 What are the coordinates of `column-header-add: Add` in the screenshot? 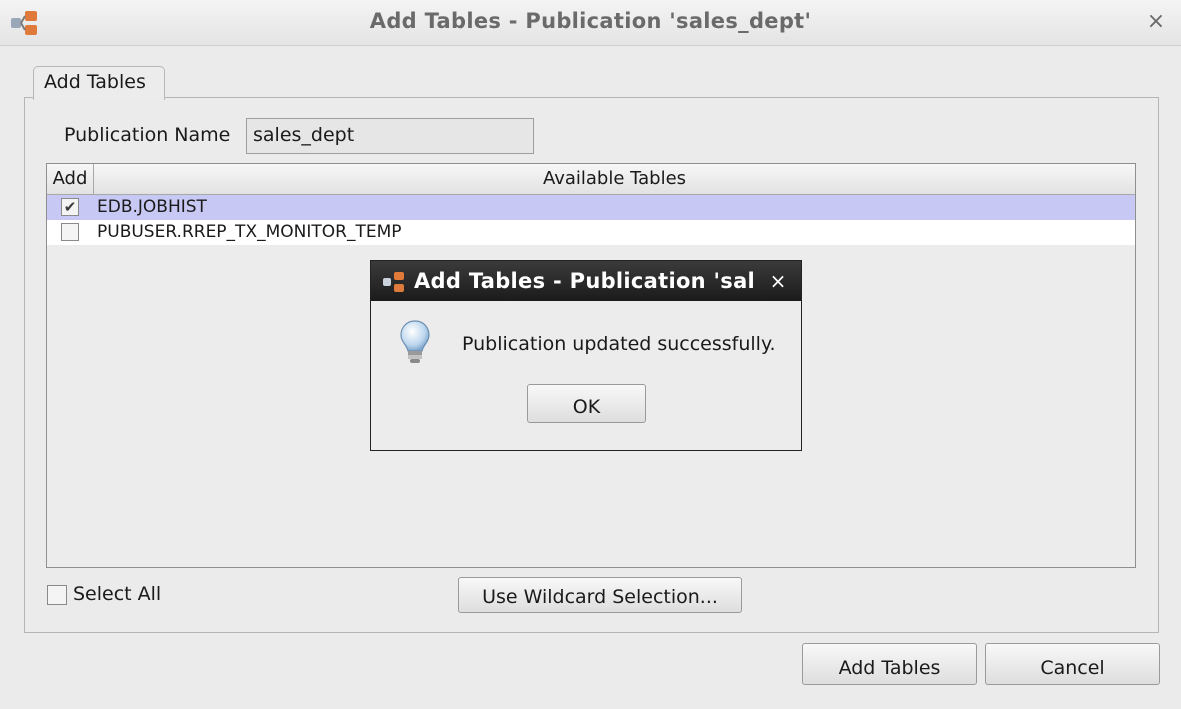 It's located at (70, 179).